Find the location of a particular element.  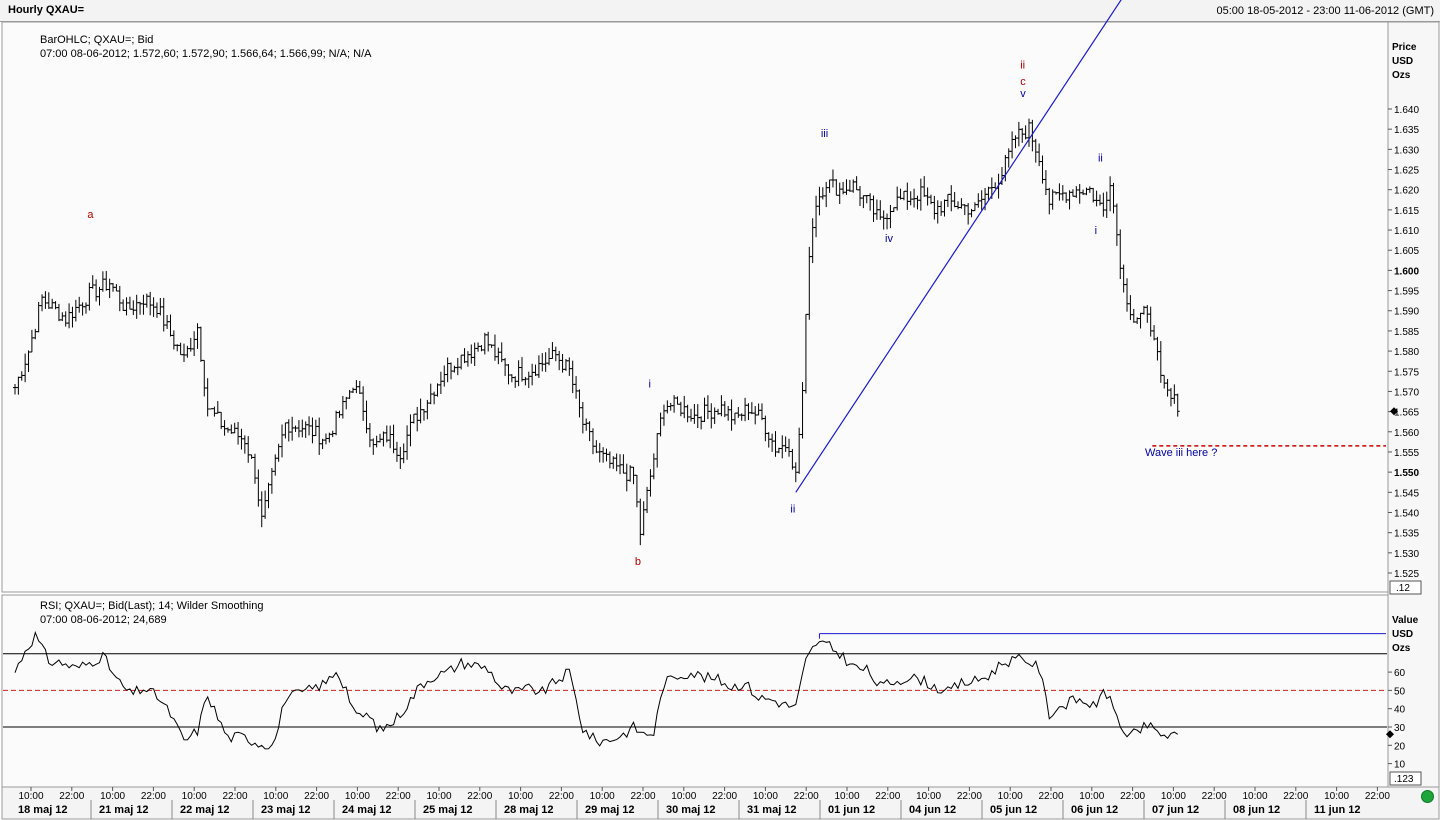

wave-label: c is located at coordinates (1023, 82).